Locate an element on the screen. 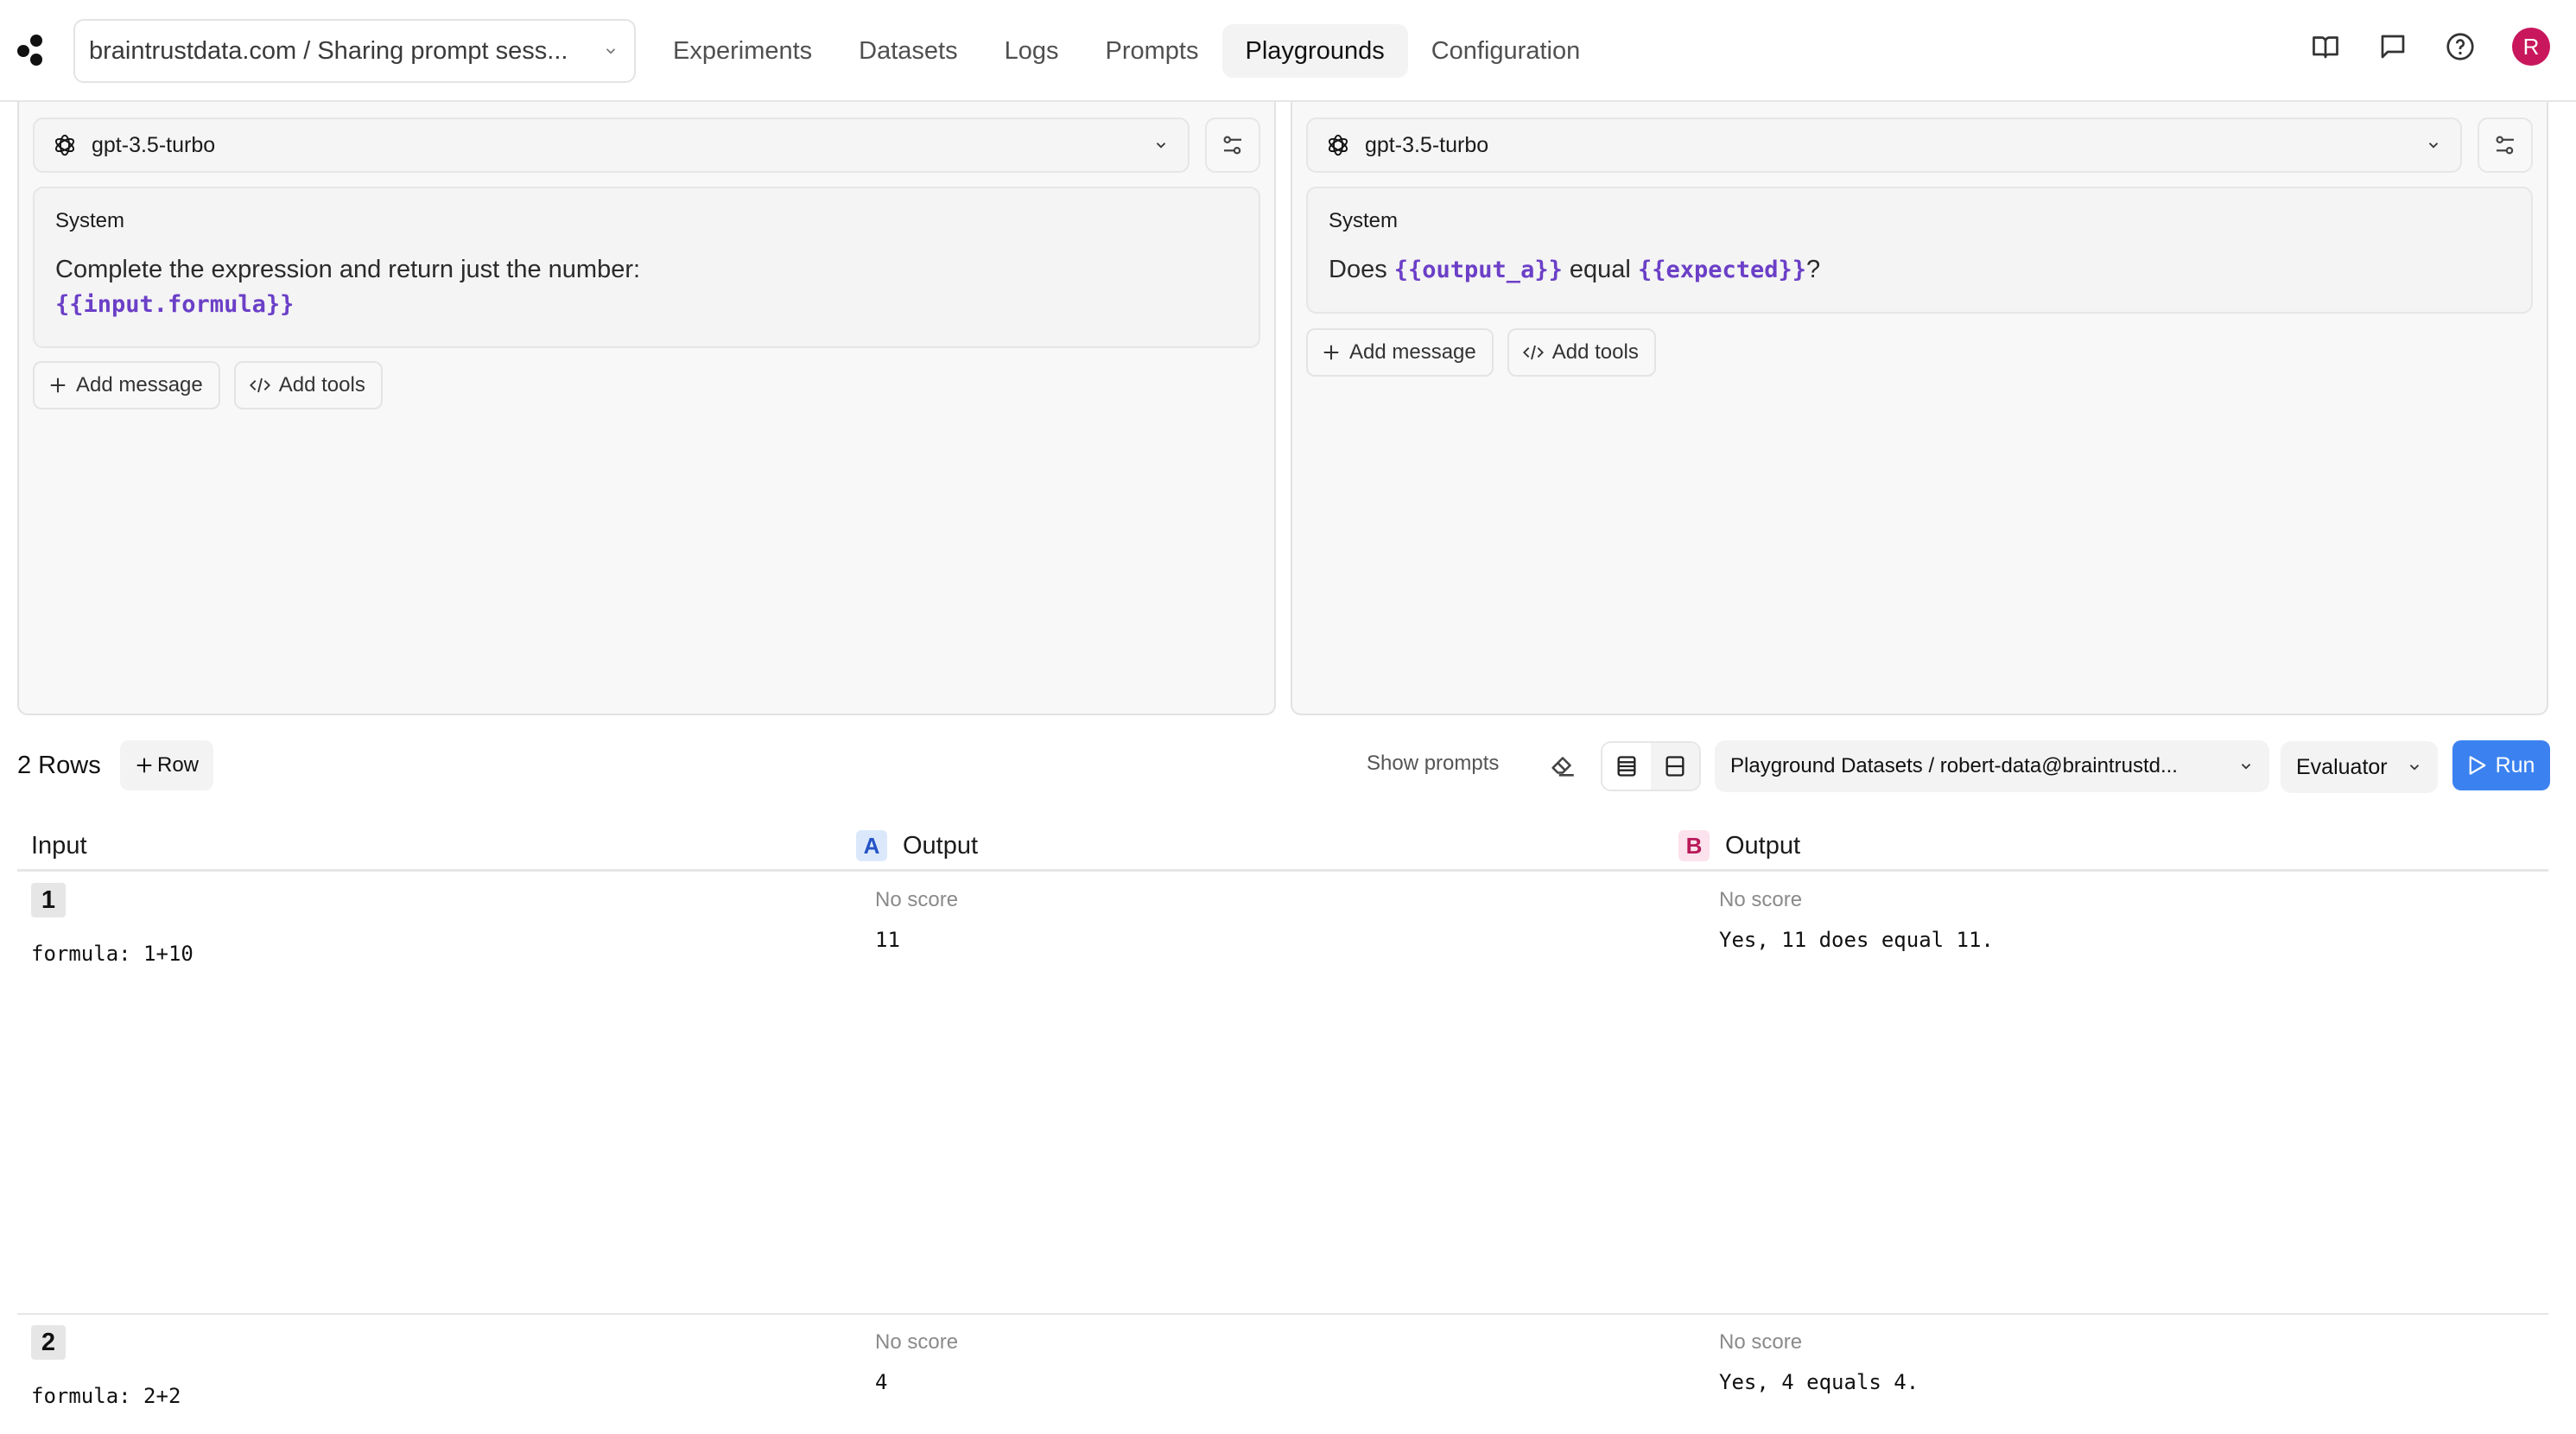 The image size is (2576, 1434). add-message-button-b: Add message is located at coordinates (1400, 353).